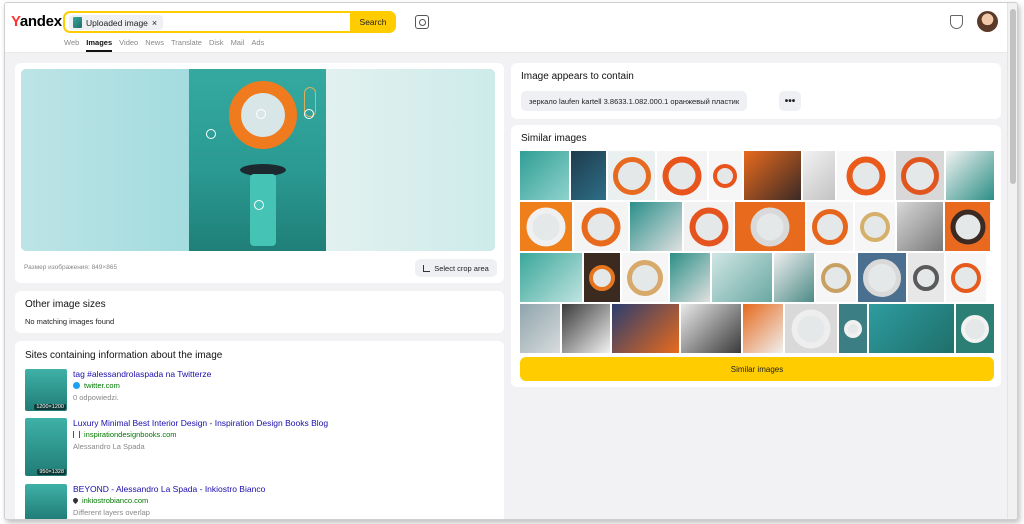 The image size is (1024, 524). Describe the element at coordinates (51, 472) in the screenshot. I see `image-size-badge: 950×1328` at that location.